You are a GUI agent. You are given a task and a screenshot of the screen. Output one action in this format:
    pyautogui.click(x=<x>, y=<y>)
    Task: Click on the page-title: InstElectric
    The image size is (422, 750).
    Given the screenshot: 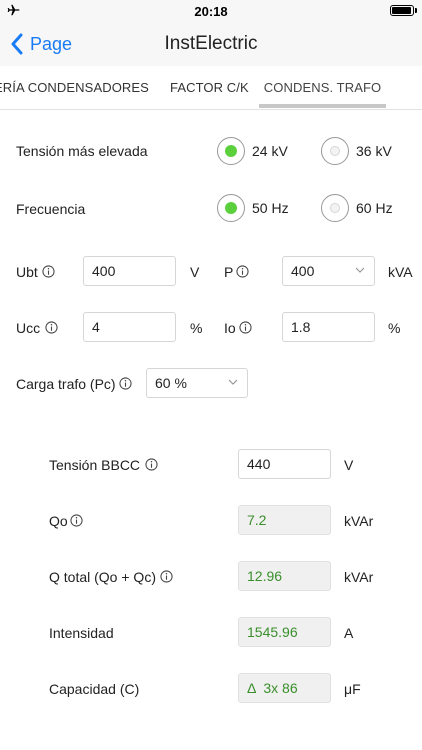 What is the action you would take?
    pyautogui.click(x=211, y=43)
    